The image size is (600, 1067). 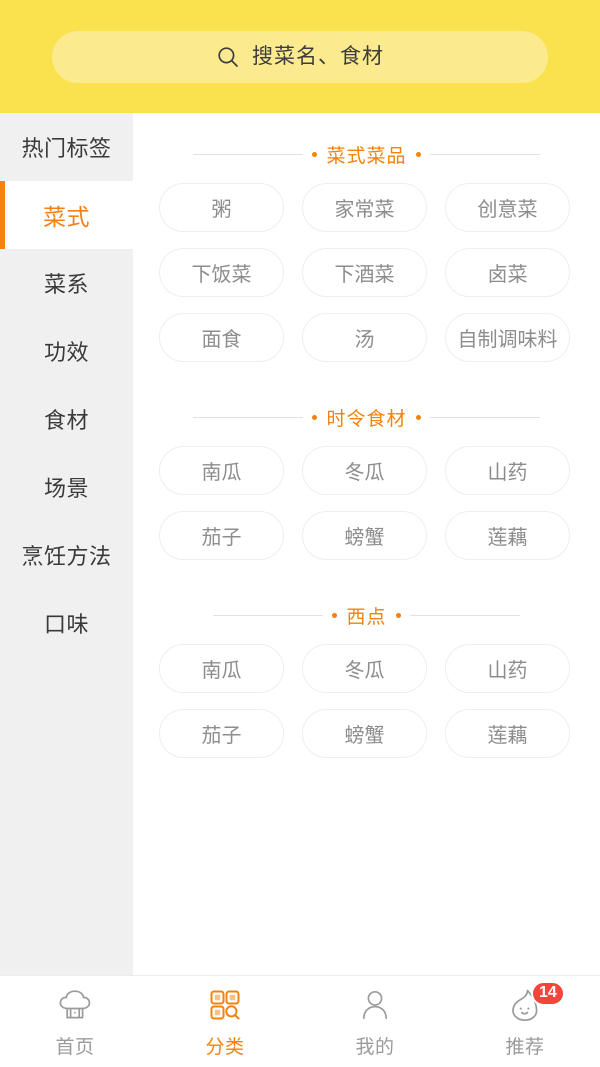 What do you see at coordinates (507, 207) in the screenshot?
I see `tag-pill: 创意菜` at bounding box center [507, 207].